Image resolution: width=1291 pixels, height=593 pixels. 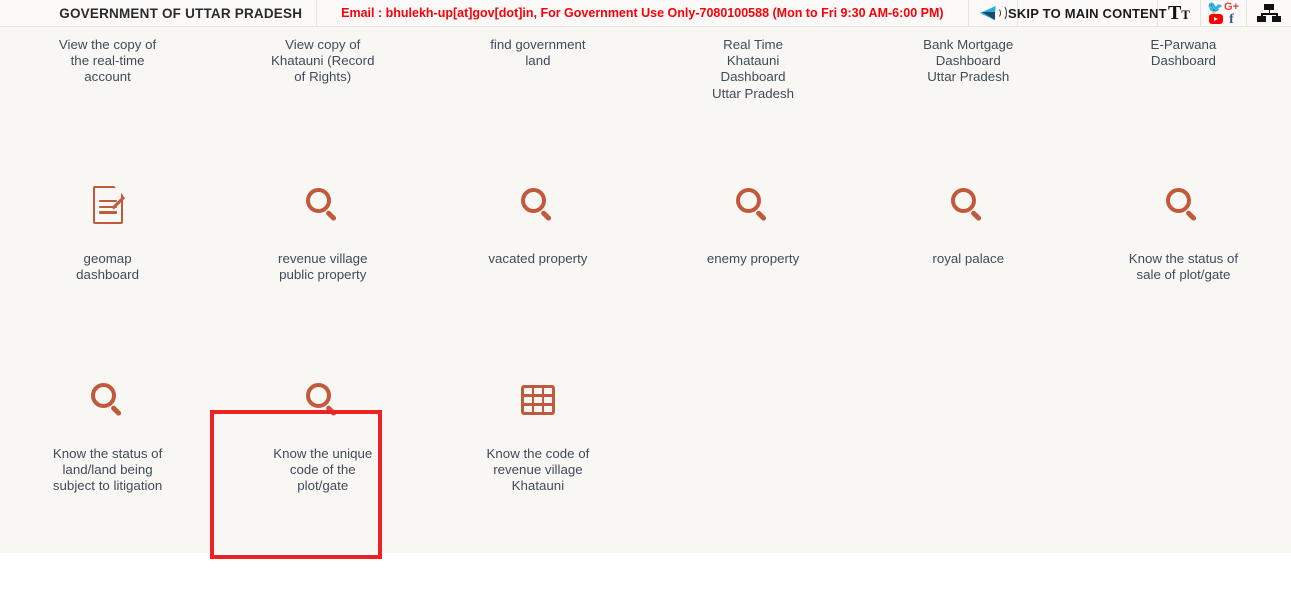 What do you see at coordinates (107, 61) in the screenshot?
I see `service-label: View the copy of the real-time account` at bounding box center [107, 61].